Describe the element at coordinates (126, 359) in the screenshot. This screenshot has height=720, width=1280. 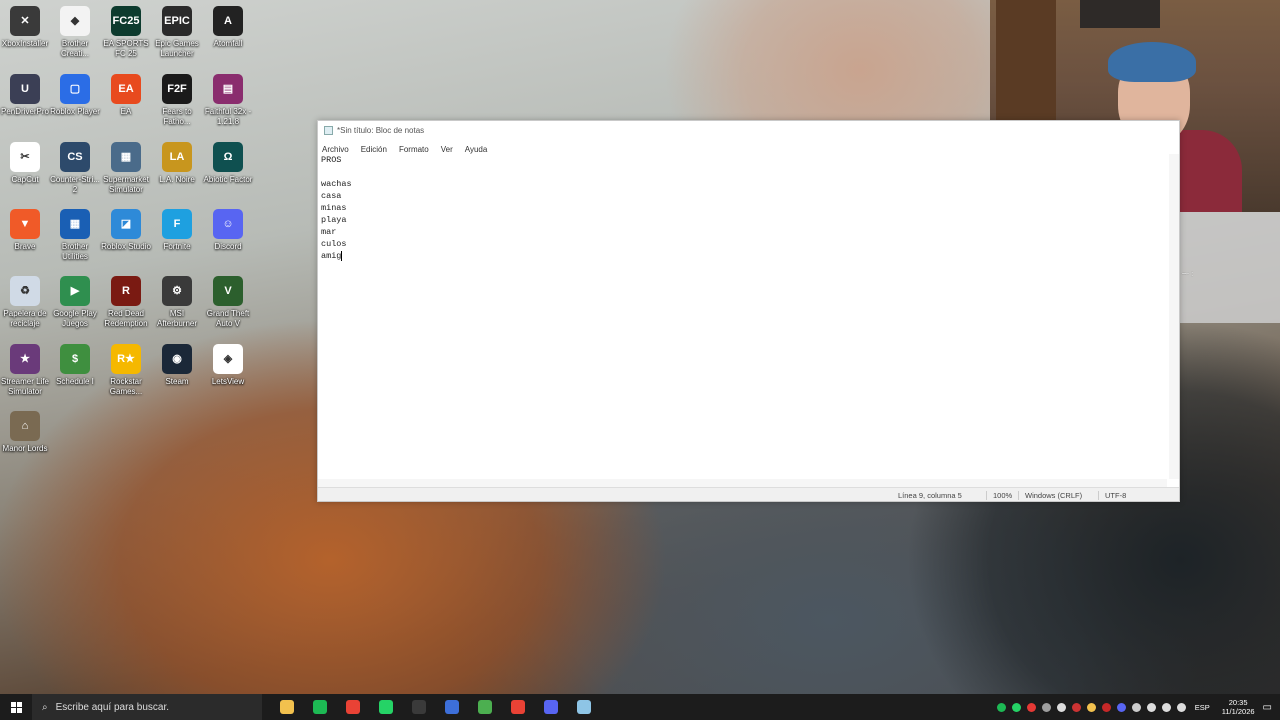
I see `rockstar-icon: R★` at that location.